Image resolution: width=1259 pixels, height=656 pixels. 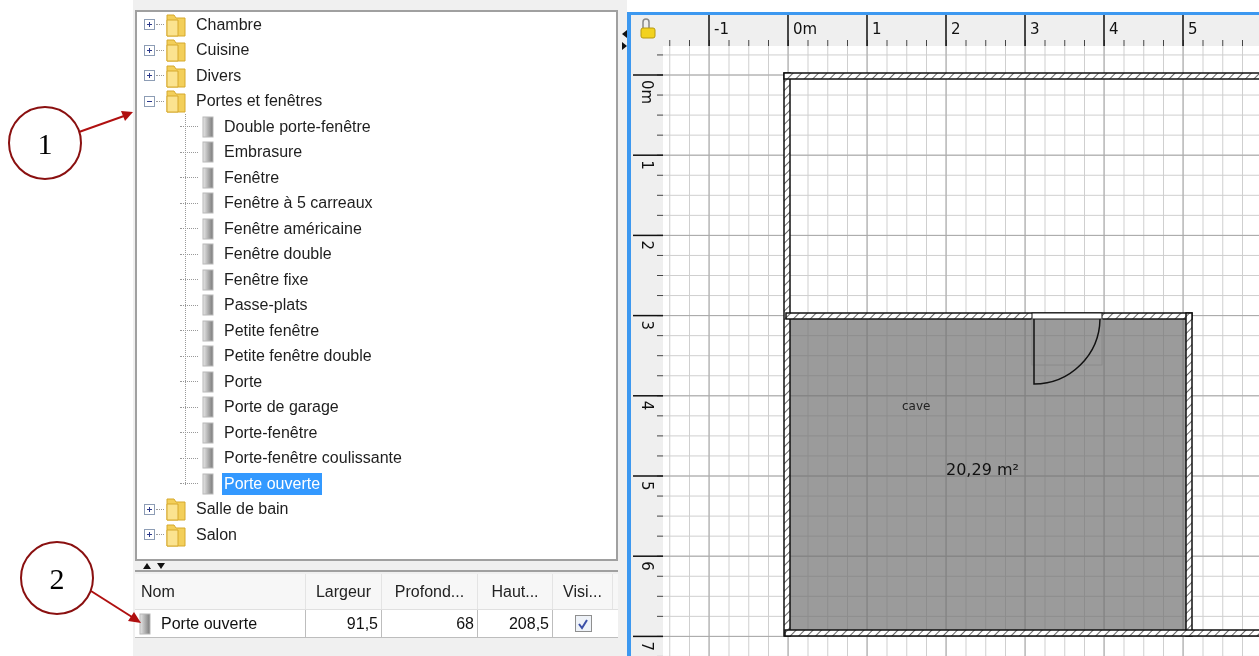 What do you see at coordinates (243, 381) in the screenshot?
I see `tree-item: Porte` at bounding box center [243, 381].